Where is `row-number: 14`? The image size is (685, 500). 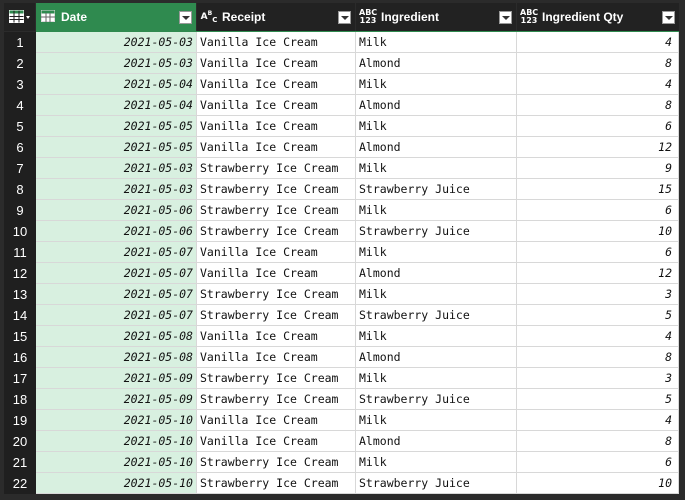
row-number: 14 is located at coordinates (20, 315).